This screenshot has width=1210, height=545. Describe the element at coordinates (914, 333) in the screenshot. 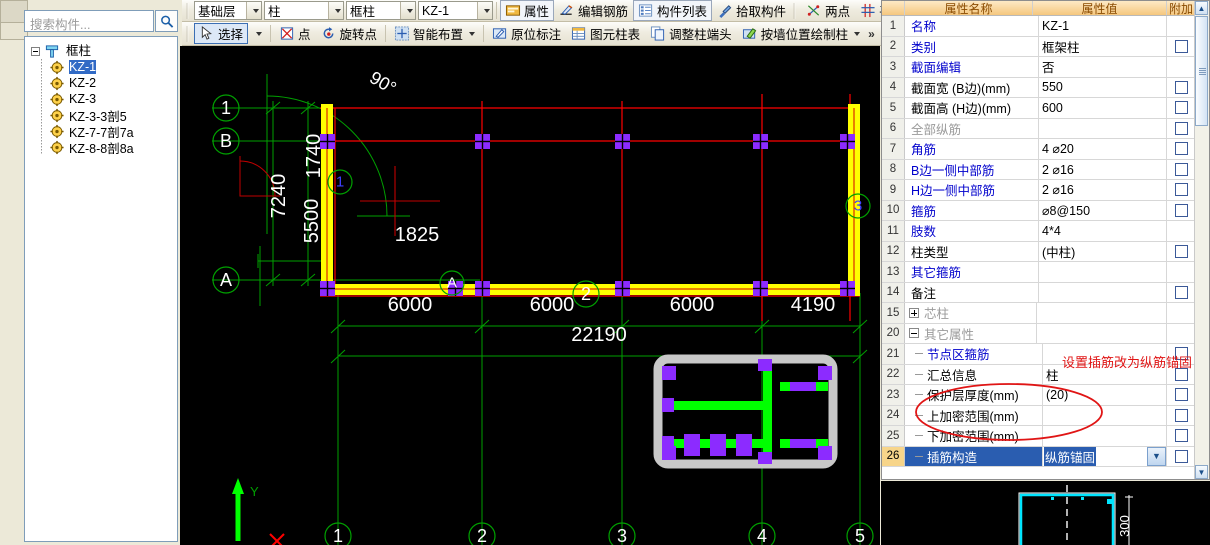

I see `collapse-icon` at that location.